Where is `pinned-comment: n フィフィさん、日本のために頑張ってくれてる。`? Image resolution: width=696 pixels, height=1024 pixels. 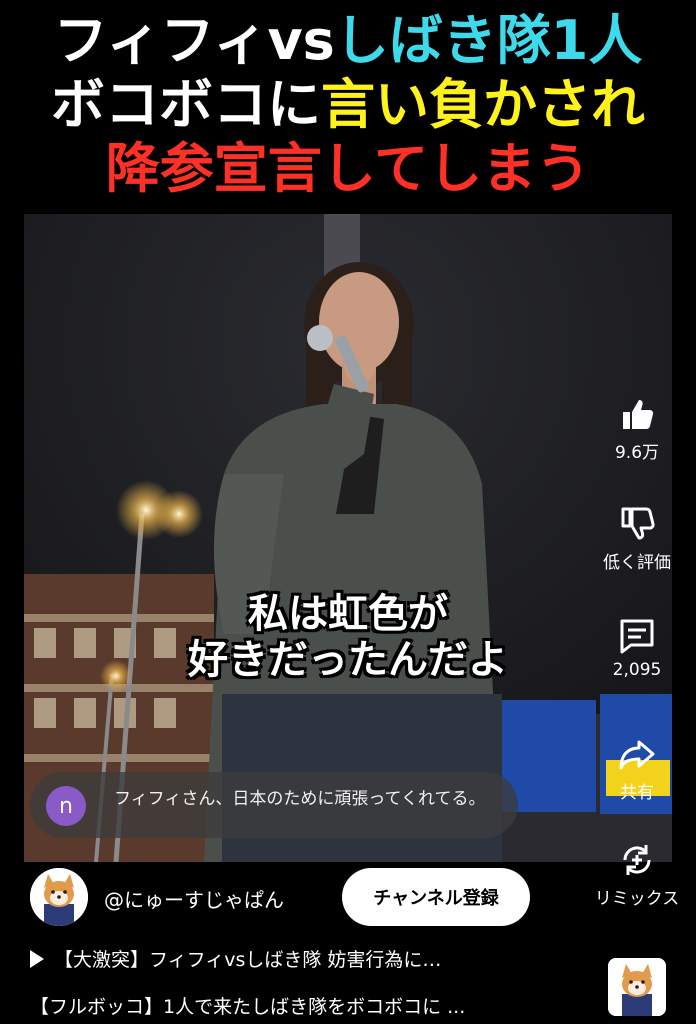 pinned-comment: n フィフィさん、日本のために頑張ってくれてる。 is located at coordinates (274, 805).